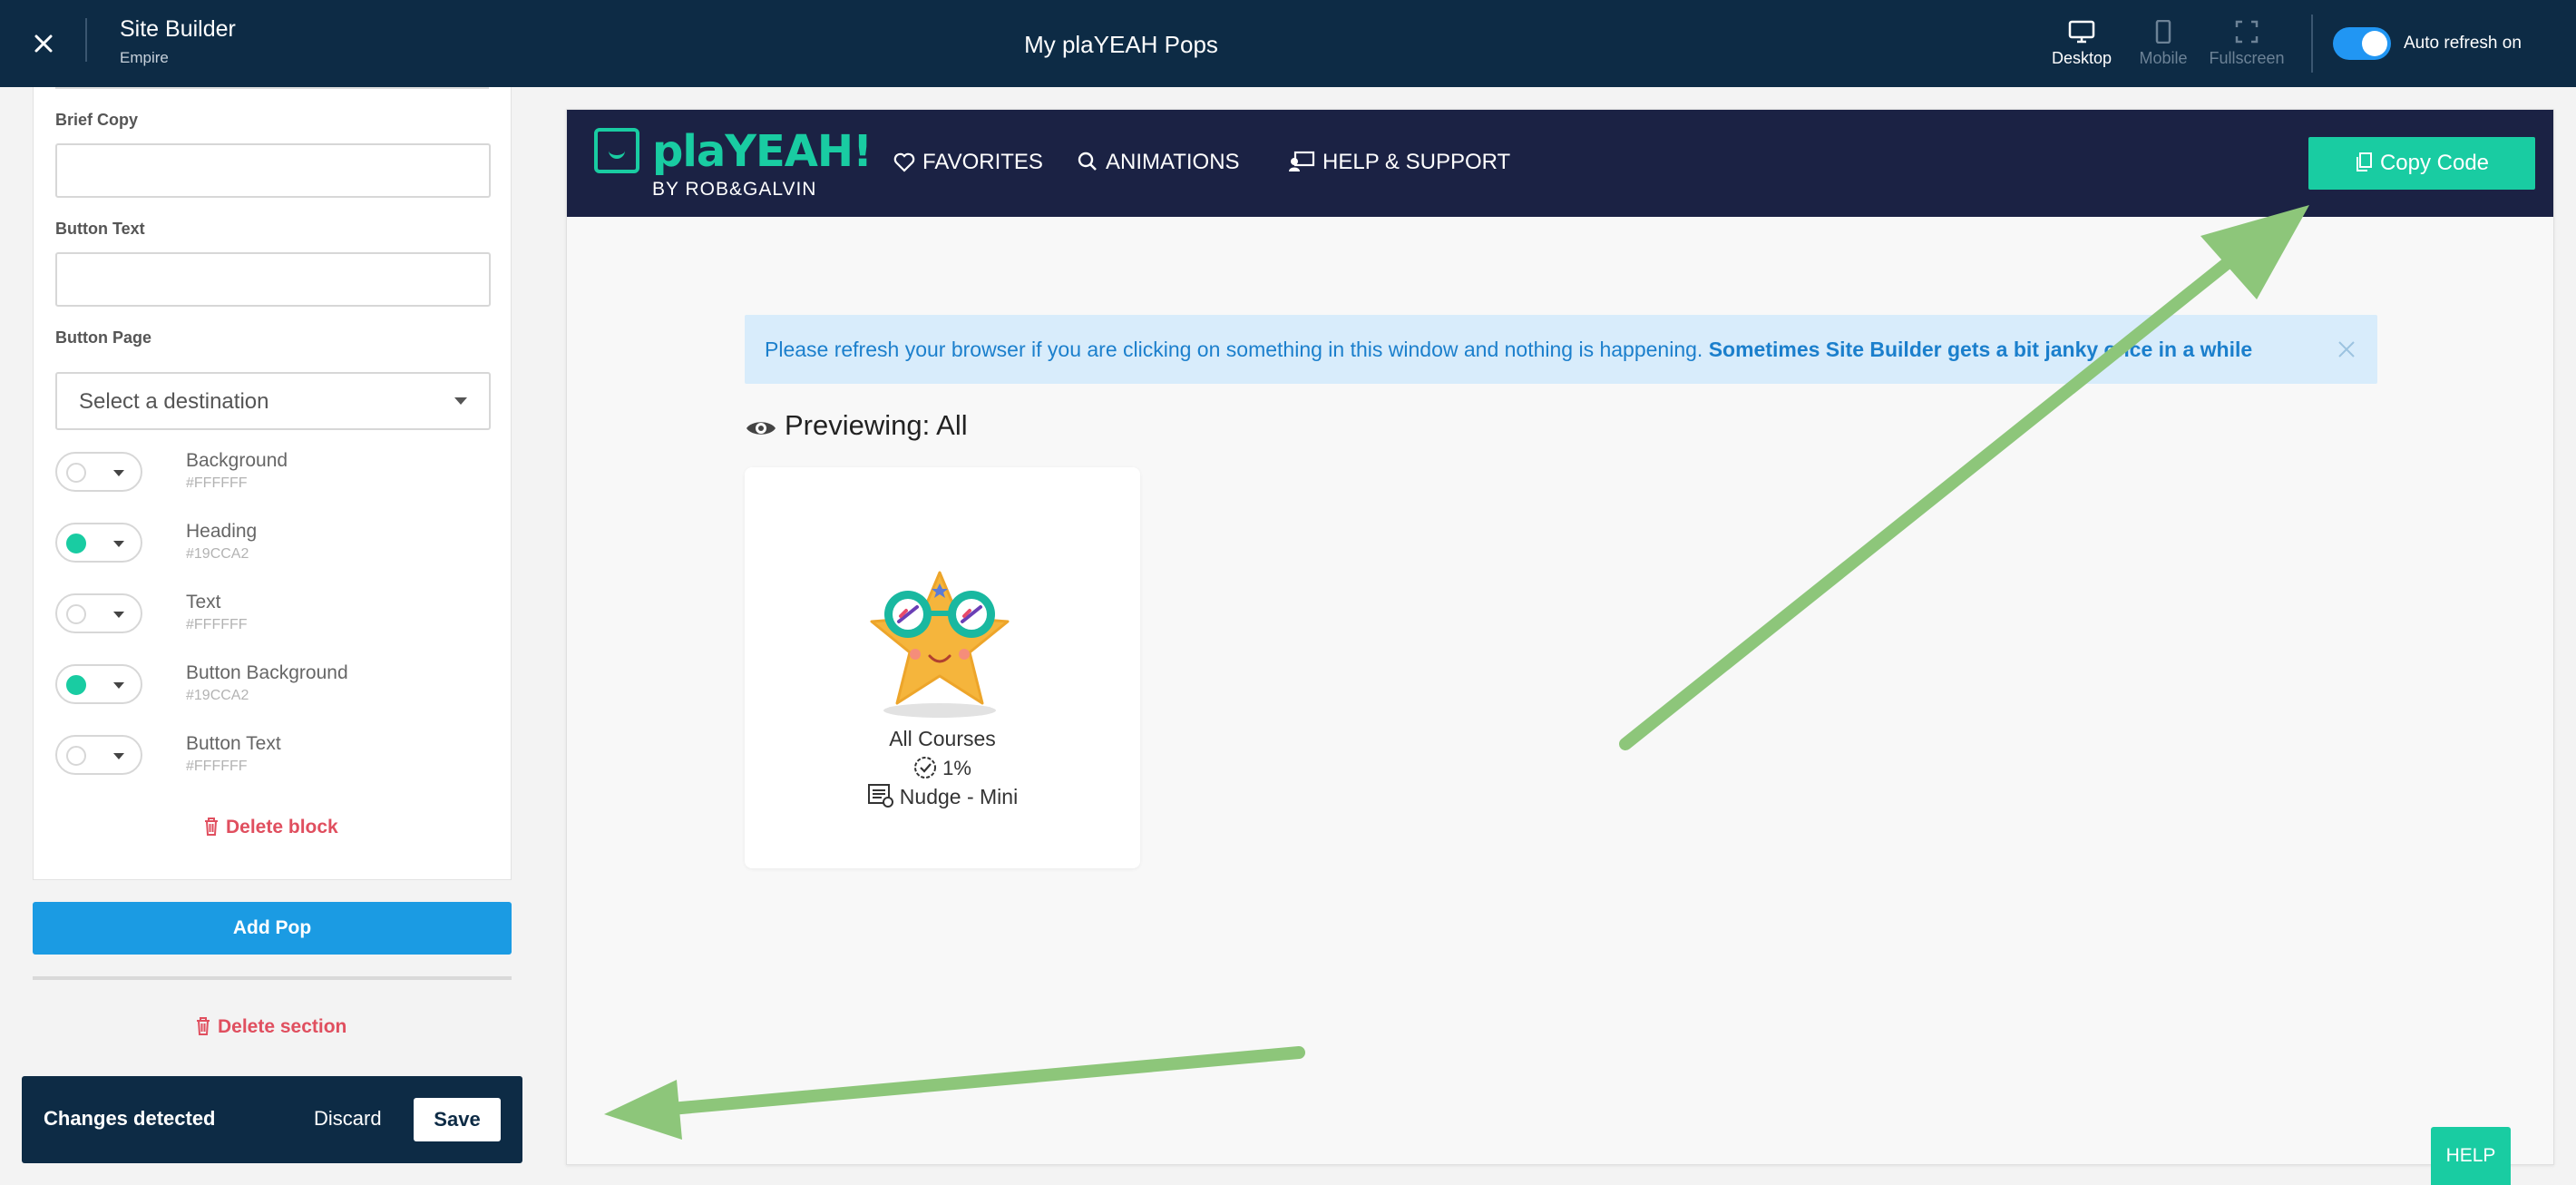  I want to click on color-name: Text, so click(203, 602).